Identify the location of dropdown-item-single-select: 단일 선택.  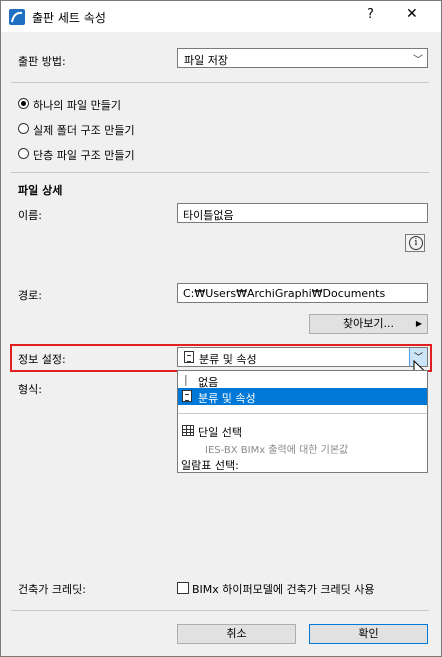
(302, 431).